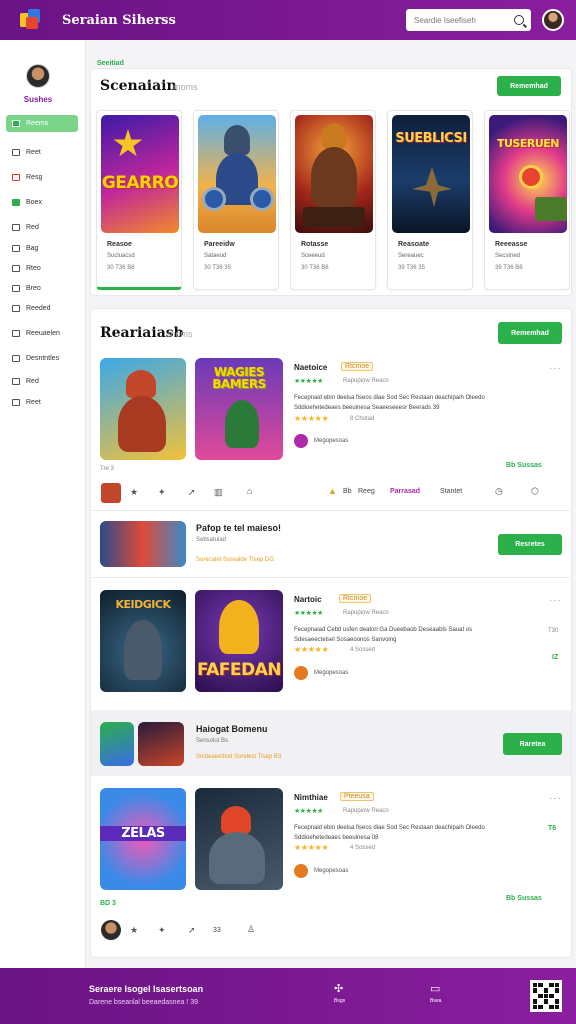  I want to click on game-card: GEARRO Reasoe Sucluacsd 30 T36 B8, so click(139, 200).